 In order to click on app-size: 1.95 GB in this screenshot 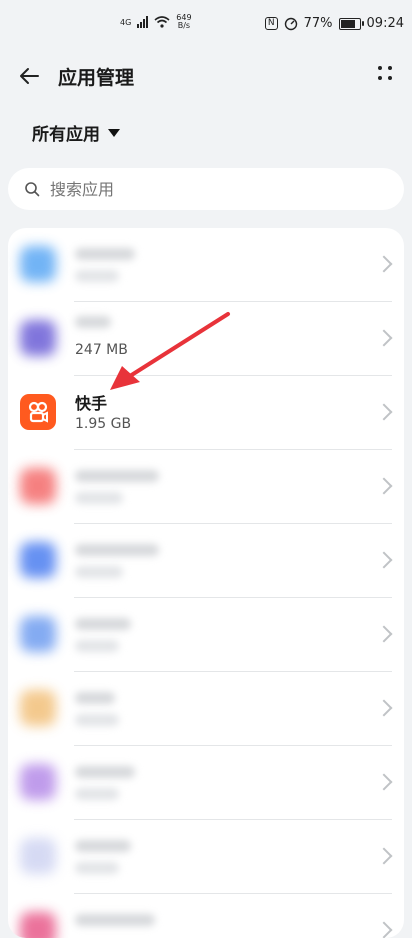, I will do `click(103, 424)`.